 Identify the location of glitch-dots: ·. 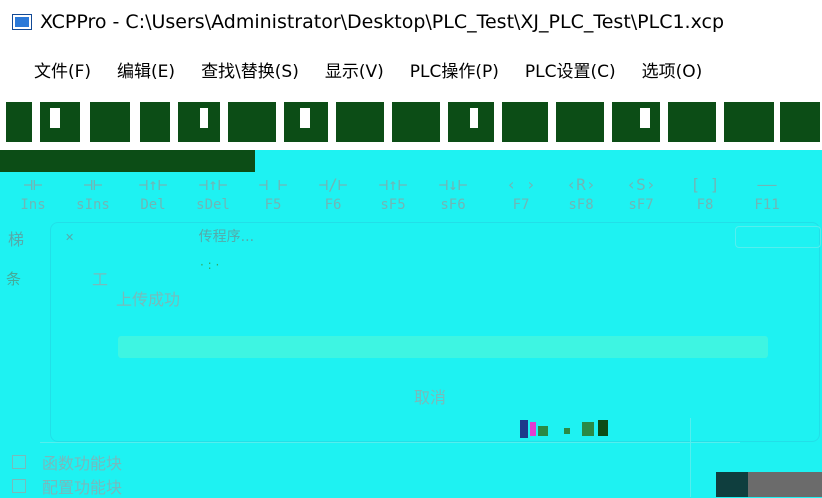
(210, 265).